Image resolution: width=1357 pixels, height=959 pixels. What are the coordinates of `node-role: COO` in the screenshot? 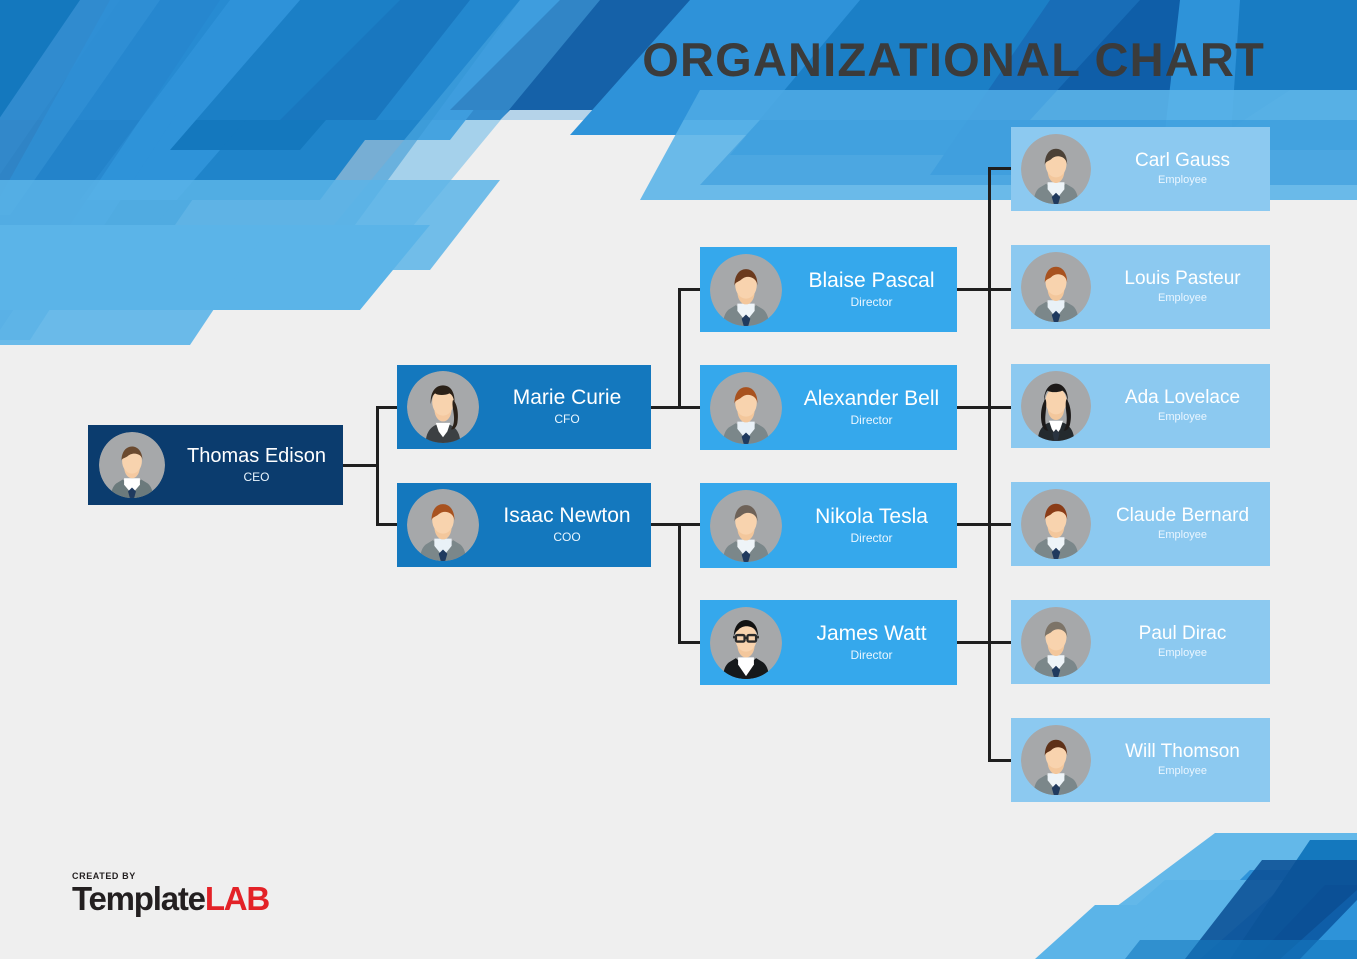 It's located at (567, 537).